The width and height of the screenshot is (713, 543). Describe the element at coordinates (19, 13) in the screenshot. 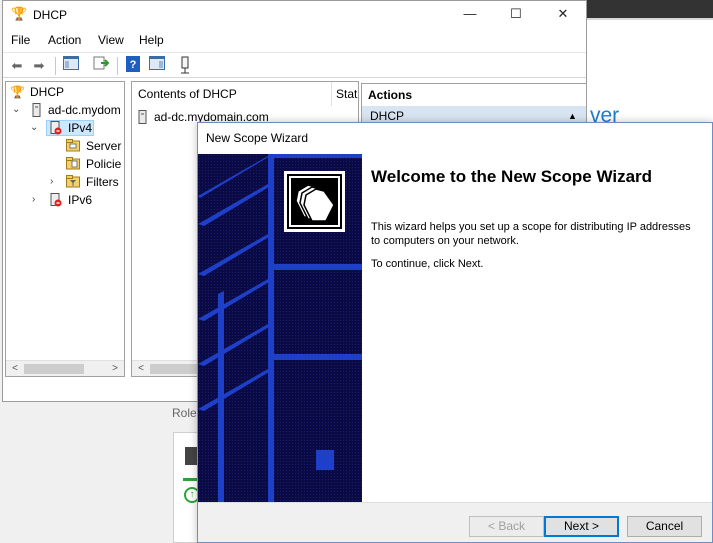

I see `dhcp-app-icon: 🏆` at that location.